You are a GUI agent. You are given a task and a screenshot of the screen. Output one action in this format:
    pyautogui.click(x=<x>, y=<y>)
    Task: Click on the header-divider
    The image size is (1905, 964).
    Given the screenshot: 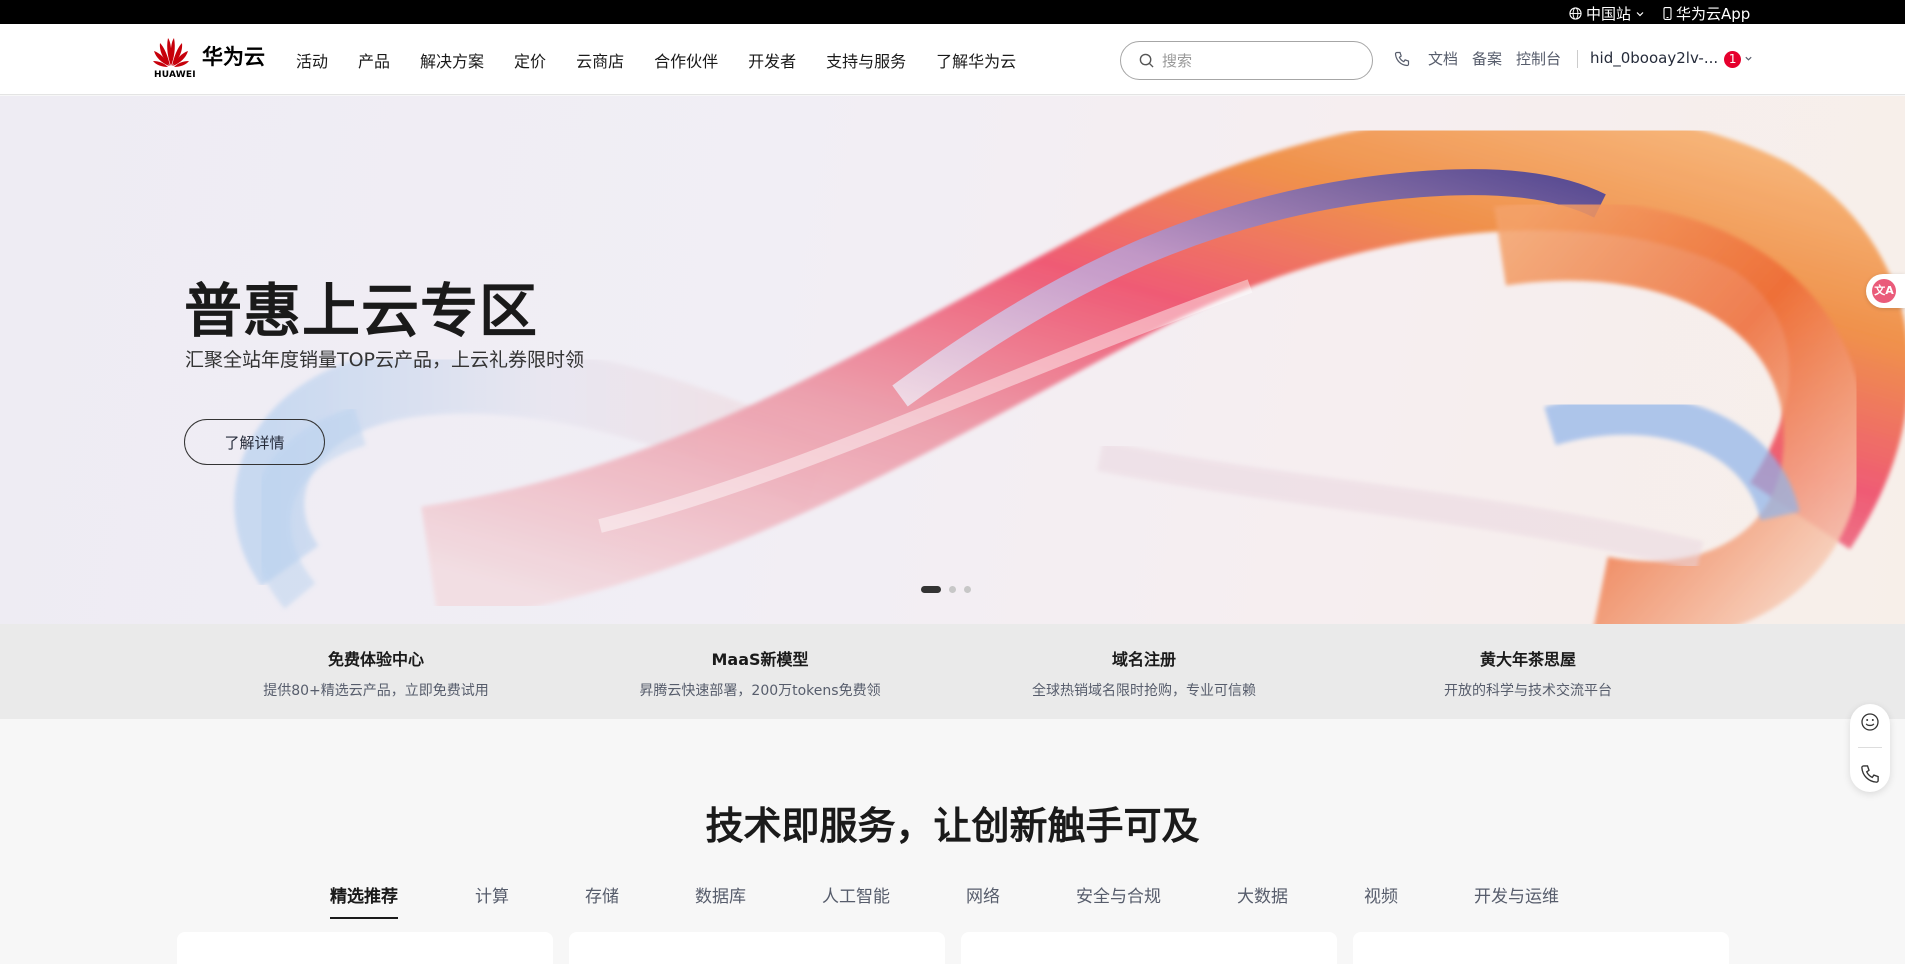 What is the action you would take?
    pyautogui.click(x=1578, y=58)
    